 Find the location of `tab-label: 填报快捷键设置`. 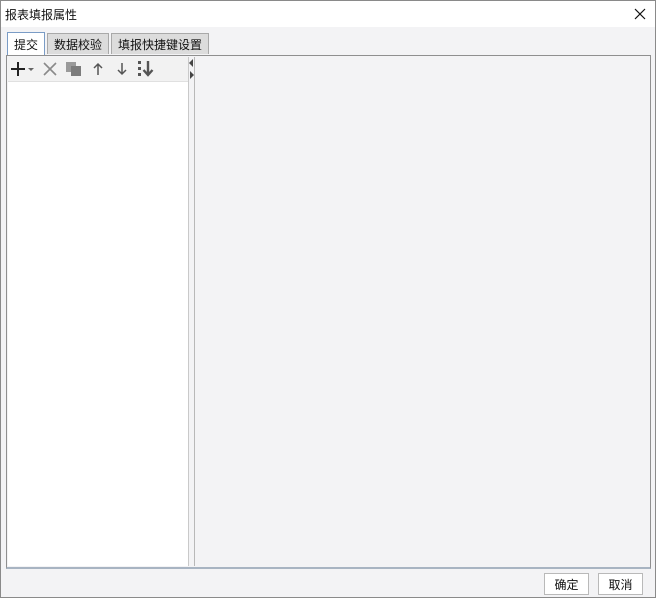

tab-label: 填报快捷键设置 is located at coordinates (160, 44).